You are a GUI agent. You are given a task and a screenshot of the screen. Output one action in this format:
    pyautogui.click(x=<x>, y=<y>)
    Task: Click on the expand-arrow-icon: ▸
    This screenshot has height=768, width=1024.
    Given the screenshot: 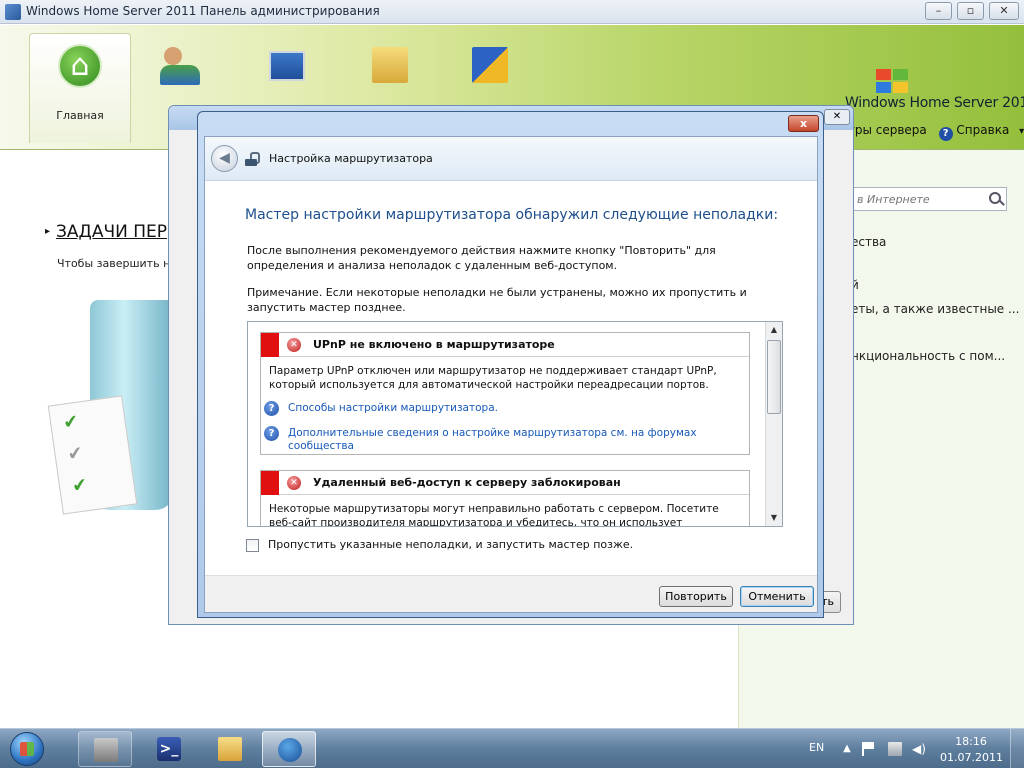 What is the action you would take?
    pyautogui.click(x=48, y=231)
    